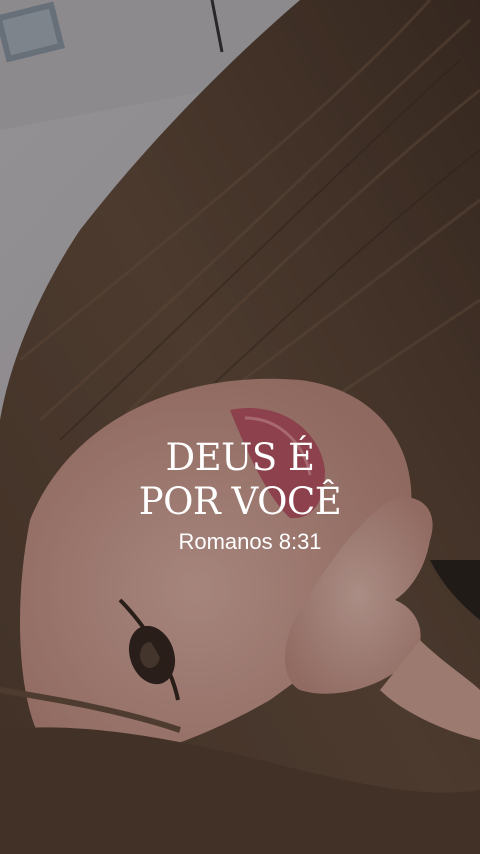 Image resolution: width=480 pixels, height=854 pixels. What do you see at coordinates (250, 541) in the screenshot?
I see `verse-reference: Romanos 8:31` at bounding box center [250, 541].